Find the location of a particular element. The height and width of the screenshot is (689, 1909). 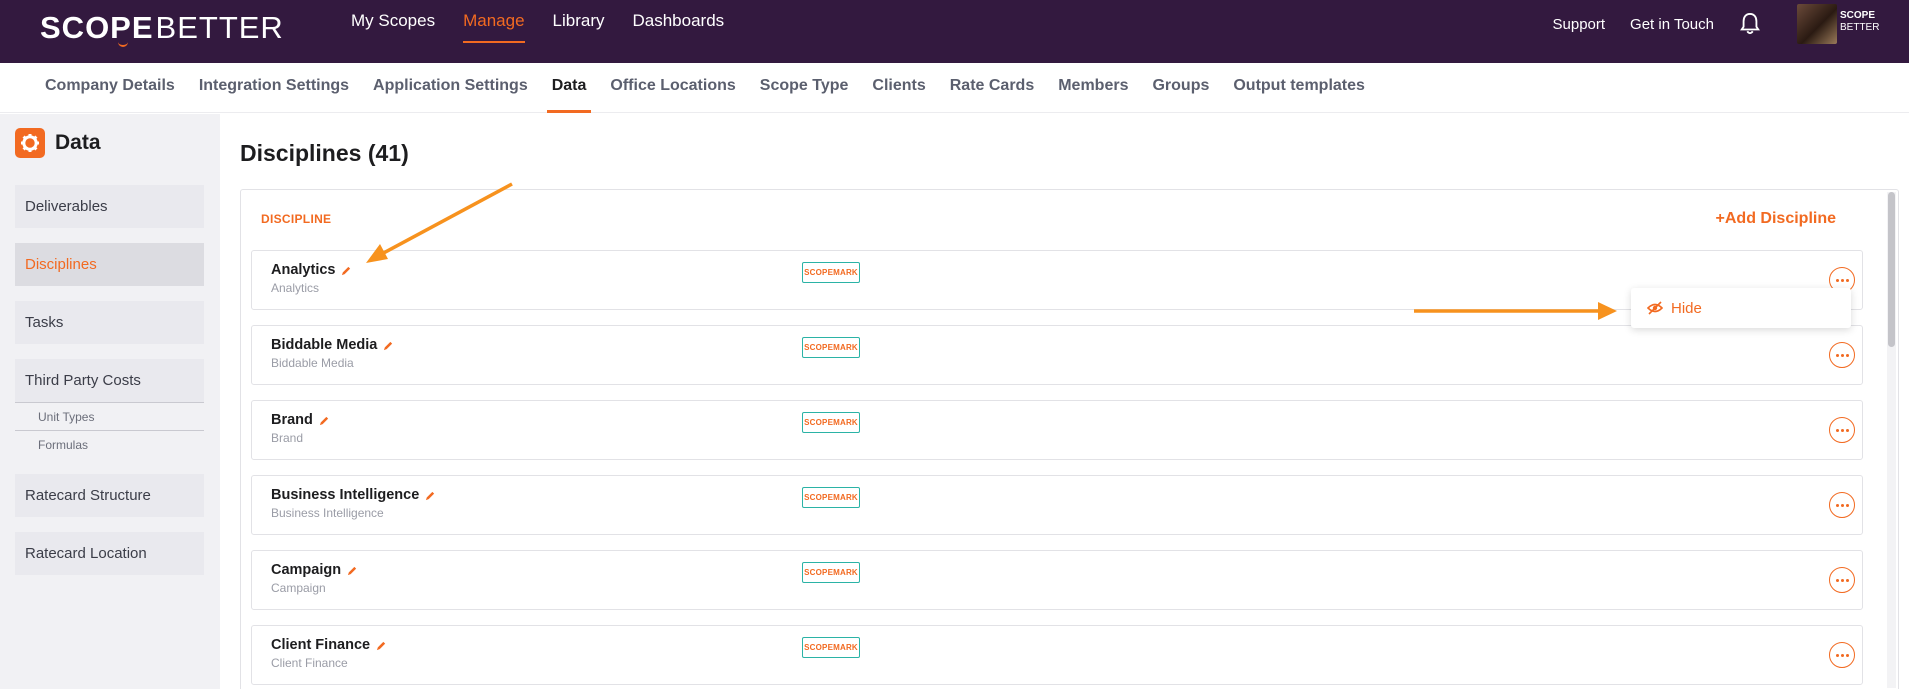

tab-company-details: Company Details is located at coordinates (110, 88).